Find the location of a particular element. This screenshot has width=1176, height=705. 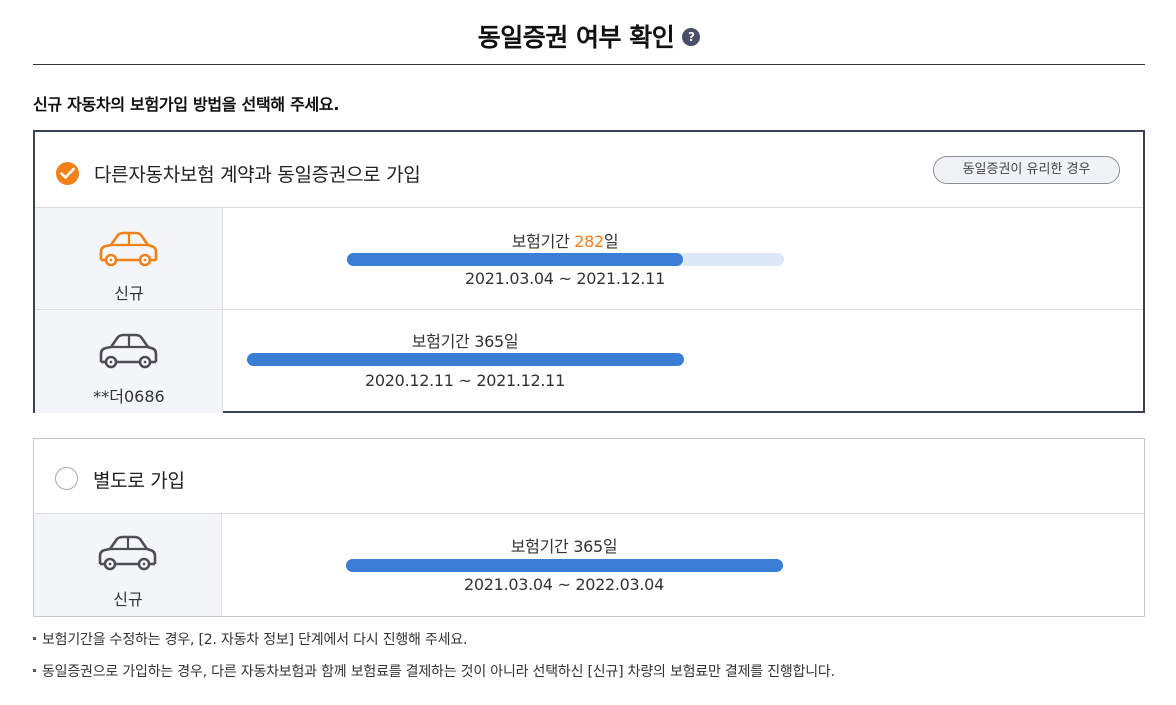

page-title-text: 동일증권 여부 확인 is located at coordinates (576, 37).